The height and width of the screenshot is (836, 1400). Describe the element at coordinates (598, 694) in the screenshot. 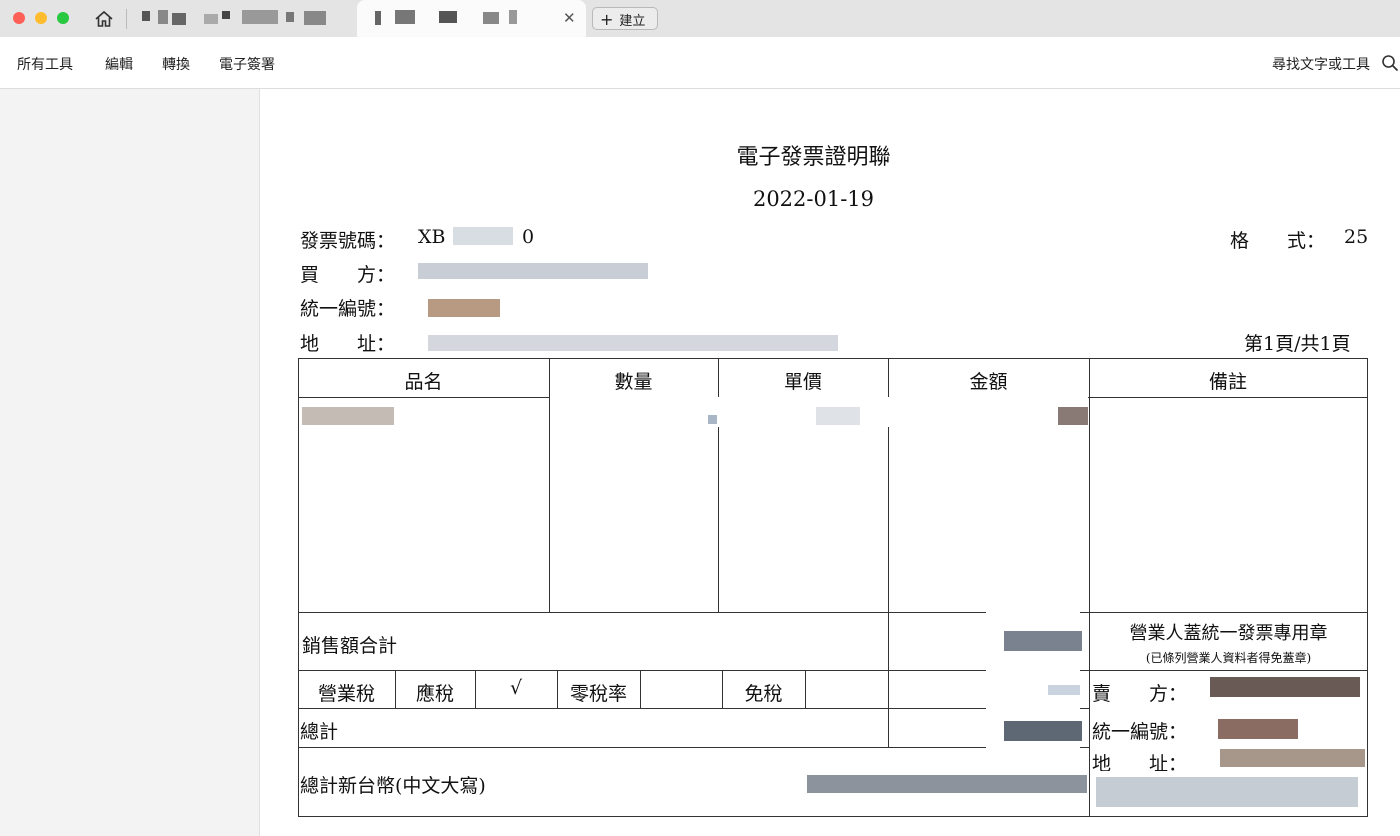

I see `zero-rate-label: 零稅率` at that location.